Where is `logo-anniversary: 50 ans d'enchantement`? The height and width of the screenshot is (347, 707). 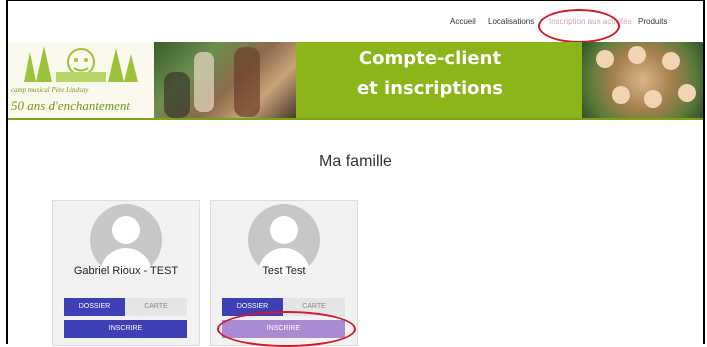
logo-anniversary: 50 ans d'enchantement is located at coordinates (71, 105).